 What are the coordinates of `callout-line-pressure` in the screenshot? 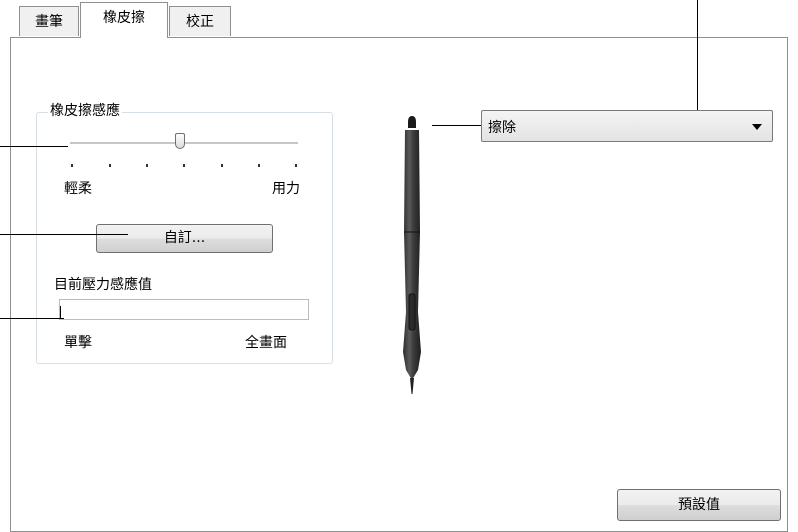 It's located at (32, 318).